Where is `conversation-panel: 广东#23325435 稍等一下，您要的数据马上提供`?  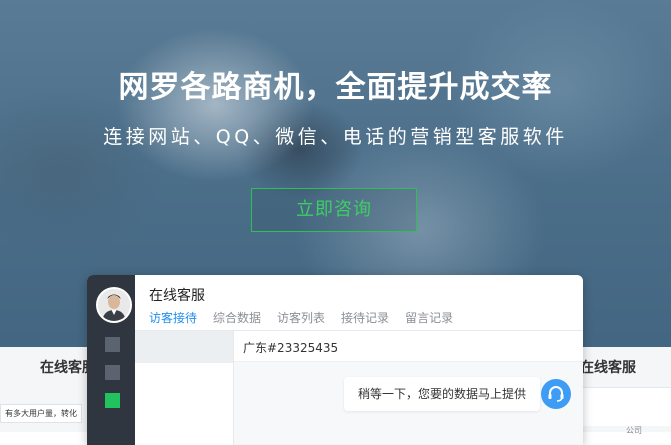
conversation-panel: 广东#23325435 稍等一下，您要的数据马上提供 is located at coordinates (408, 388).